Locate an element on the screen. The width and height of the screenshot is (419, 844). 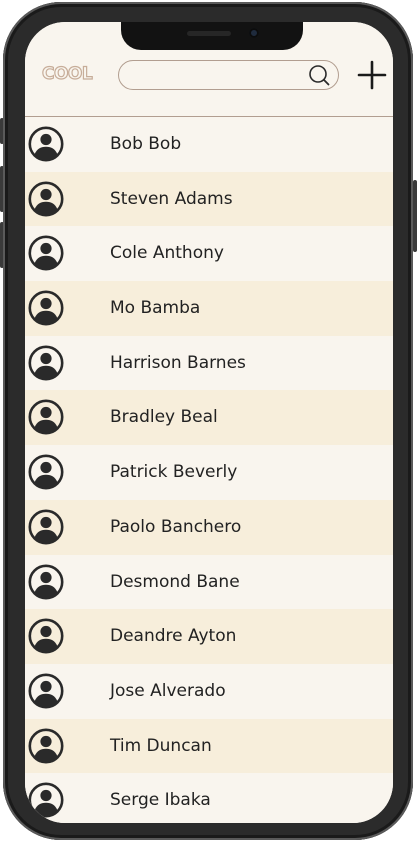
notch is located at coordinates (212, 36).